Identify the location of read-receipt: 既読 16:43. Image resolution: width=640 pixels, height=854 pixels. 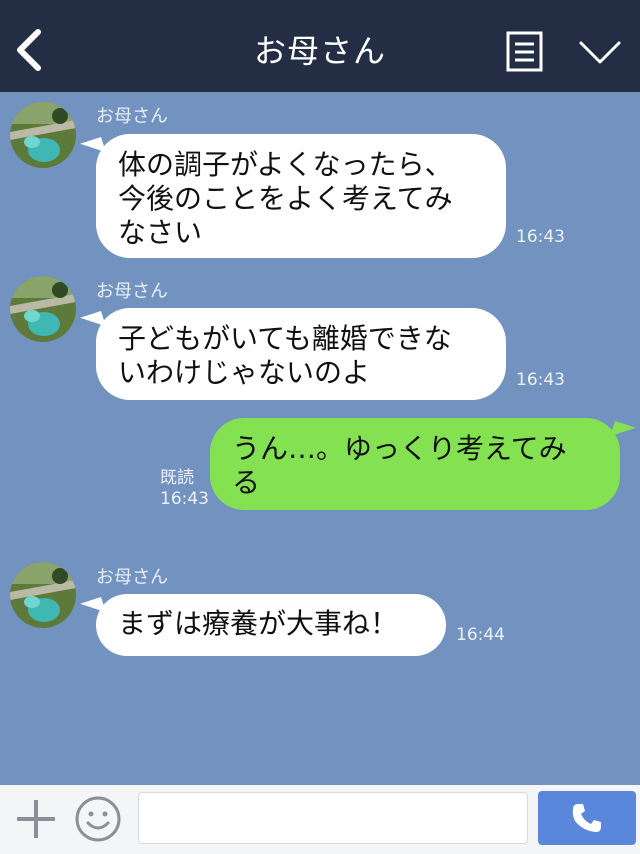
(184, 489).